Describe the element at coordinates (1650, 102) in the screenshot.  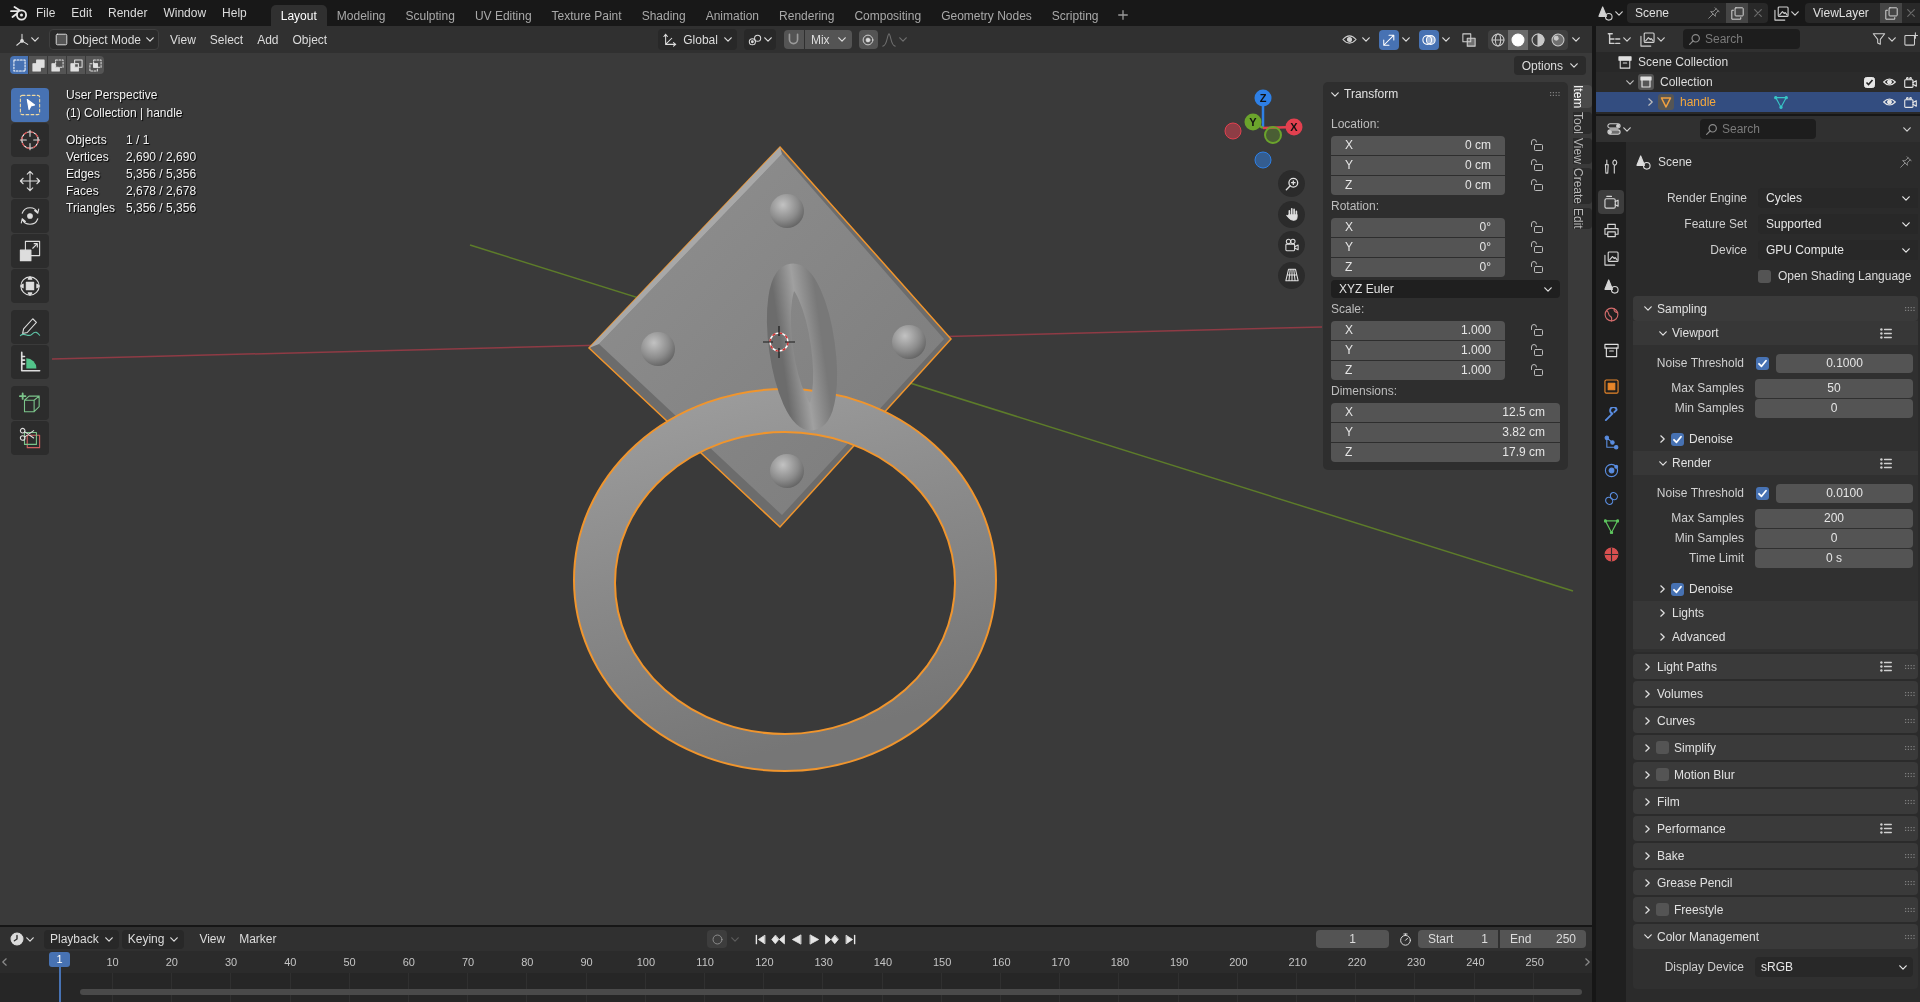
I see `chevron-right-icon` at that location.